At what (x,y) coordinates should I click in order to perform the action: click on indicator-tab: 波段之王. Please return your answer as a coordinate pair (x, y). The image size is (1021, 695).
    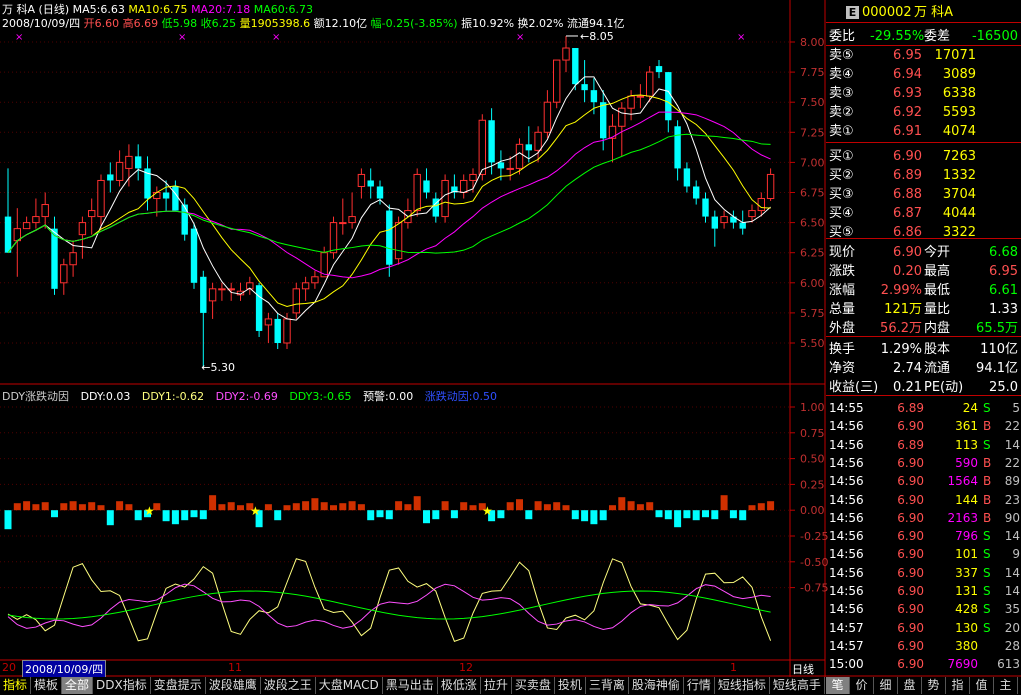
    Looking at the image, I should click on (288, 685).